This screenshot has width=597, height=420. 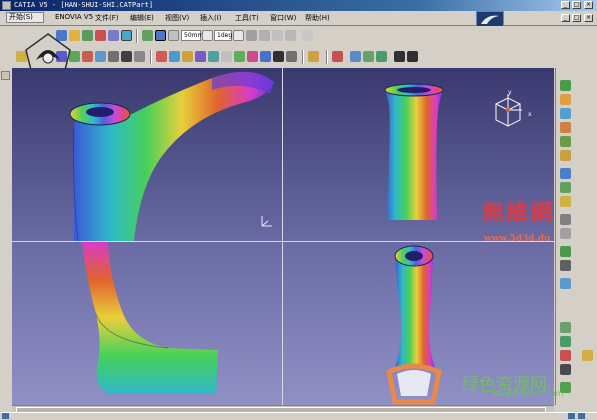 I want to click on menu-view: 视图(V), so click(x=177, y=18).